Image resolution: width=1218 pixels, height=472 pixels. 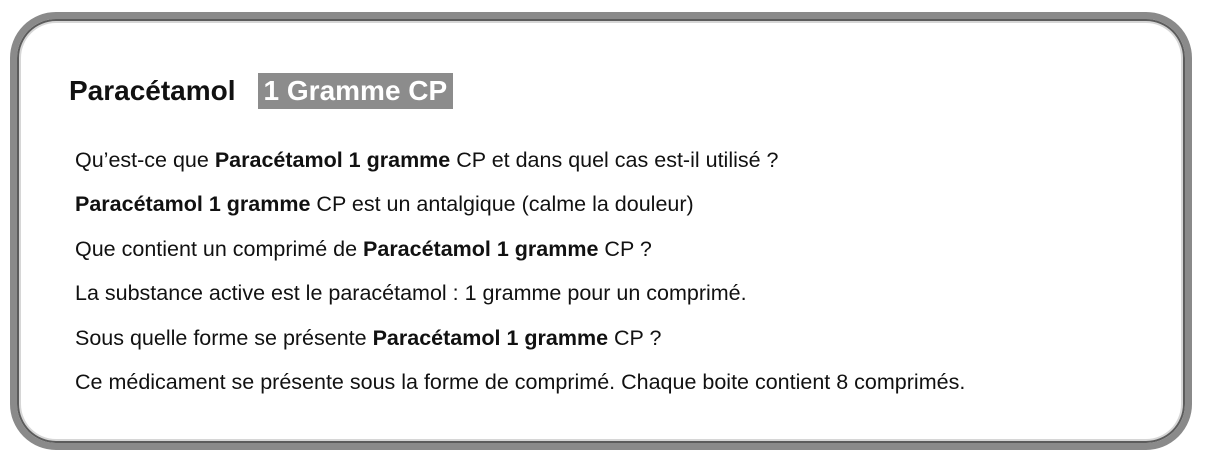 I want to click on line-text: Que contient un comprimé de, so click(x=219, y=248).